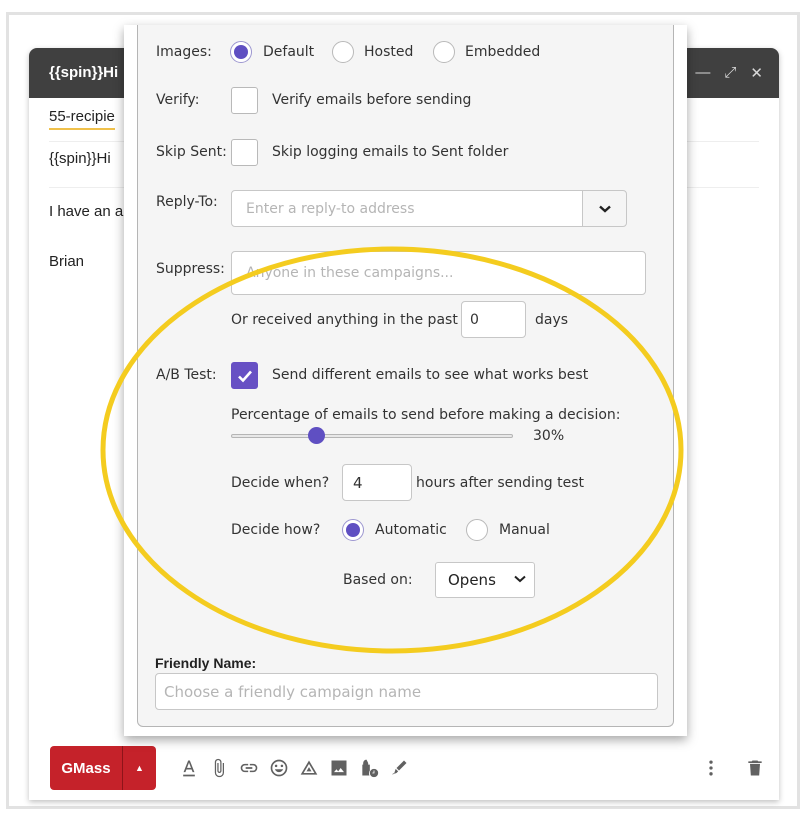 The height and width of the screenshot is (819, 805). I want to click on signature-icon, so click(399, 768).